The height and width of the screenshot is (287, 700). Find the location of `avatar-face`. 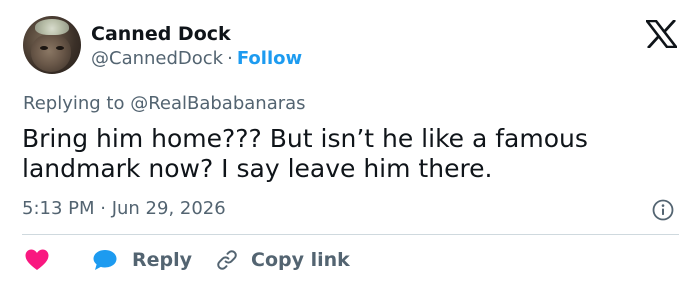

avatar-face is located at coordinates (51, 53).